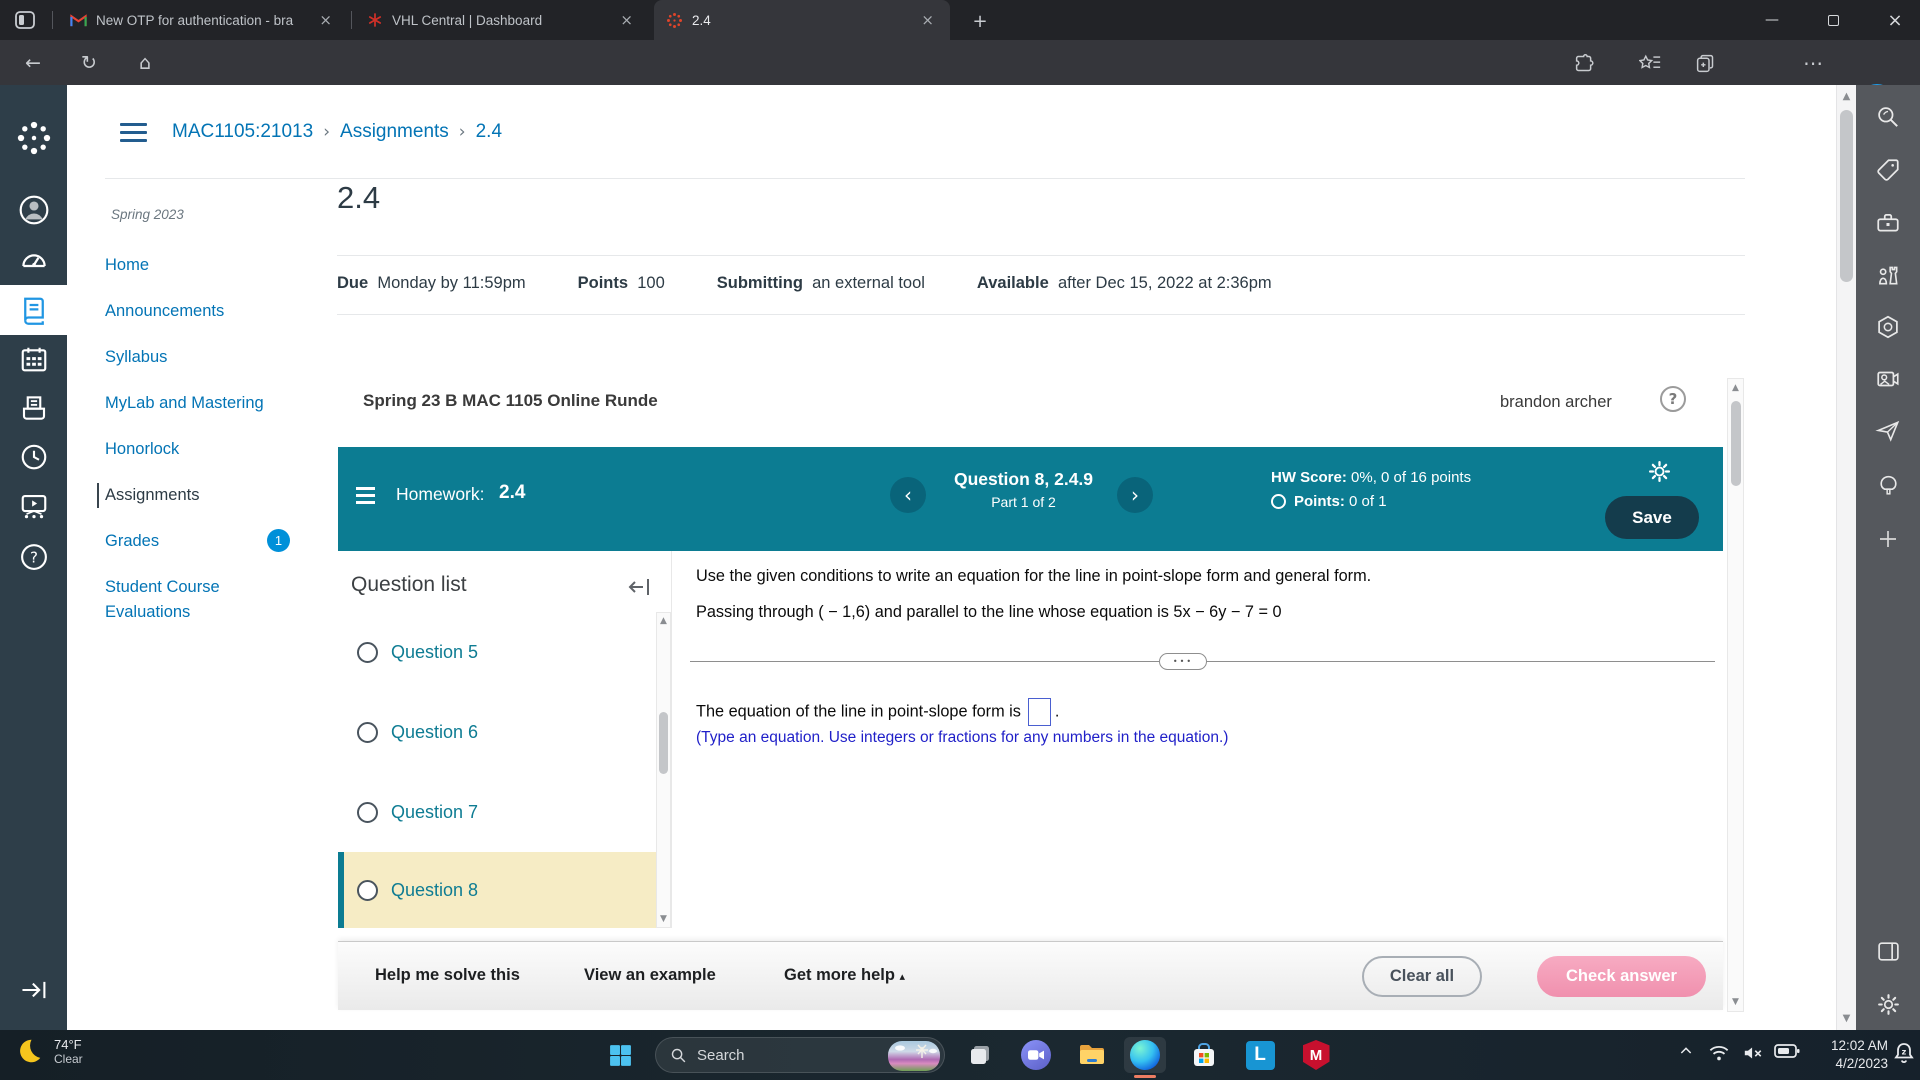 The height and width of the screenshot is (1080, 1920). I want to click on wifi-icon, so click(1719, 1053).